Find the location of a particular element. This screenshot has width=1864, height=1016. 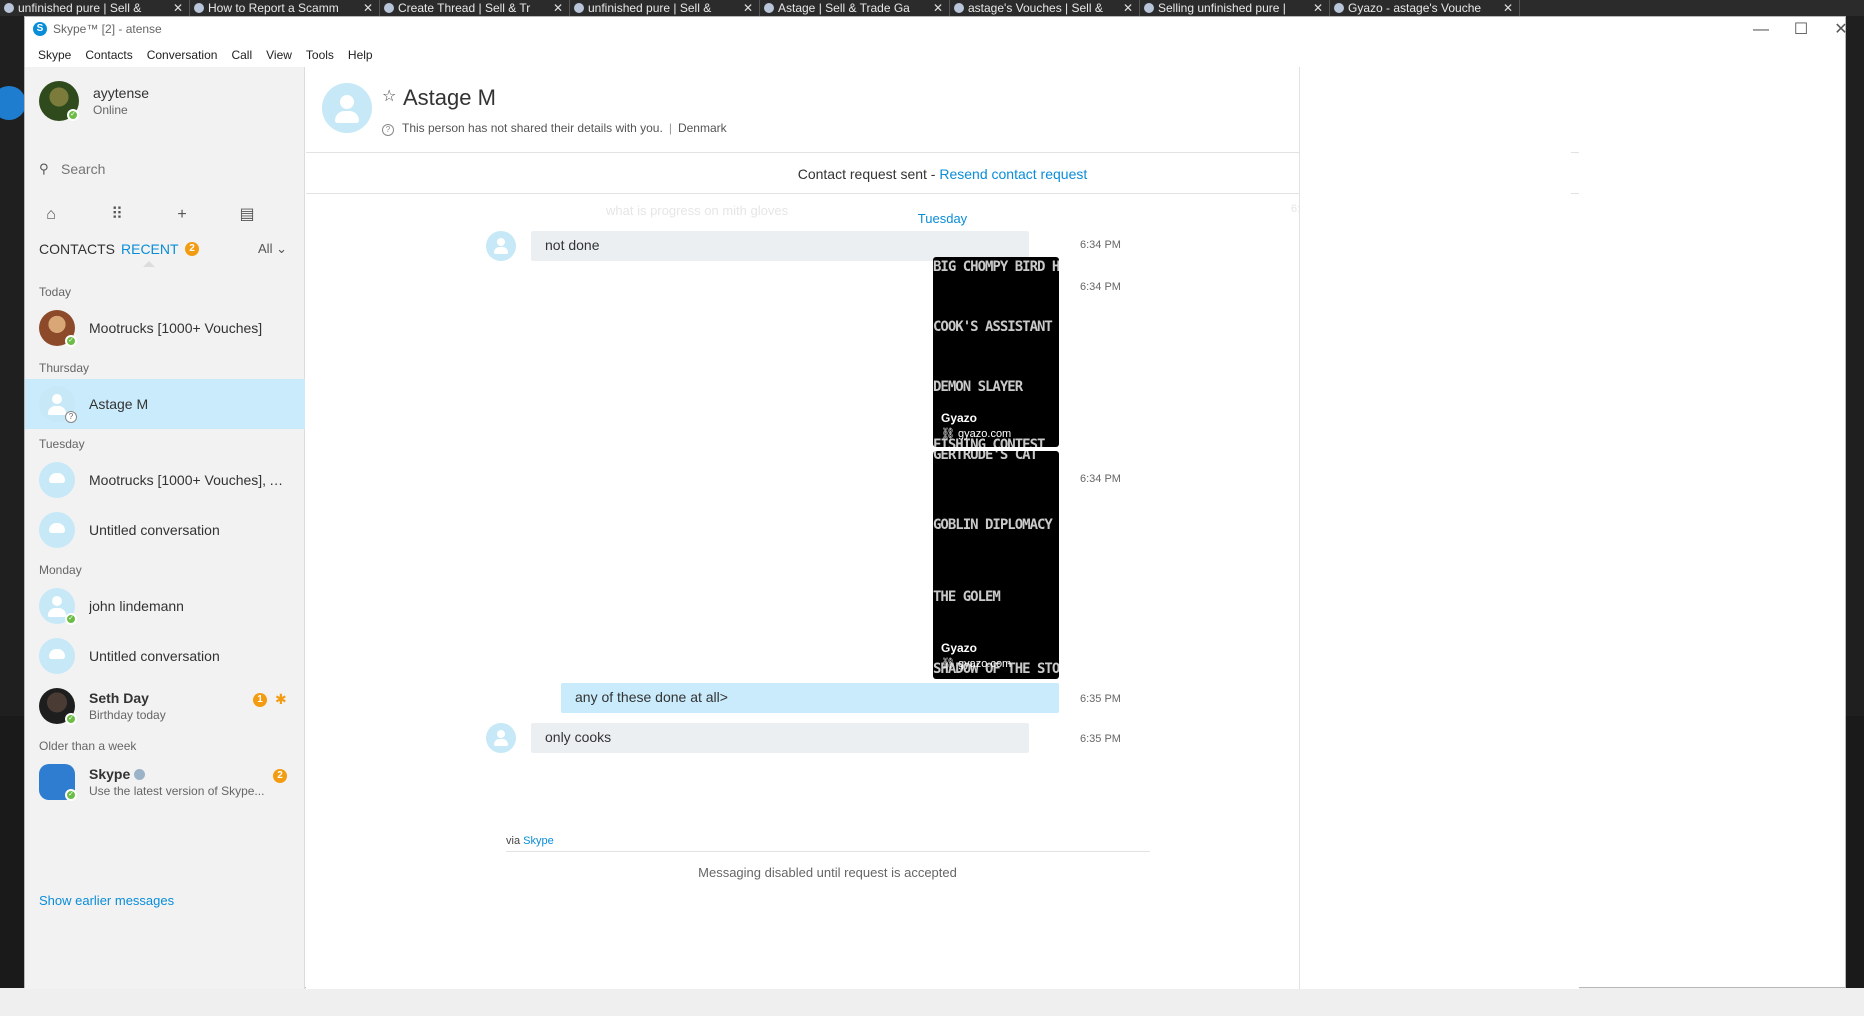

tab-recent: RECENT is located at coordinates (150, 249).